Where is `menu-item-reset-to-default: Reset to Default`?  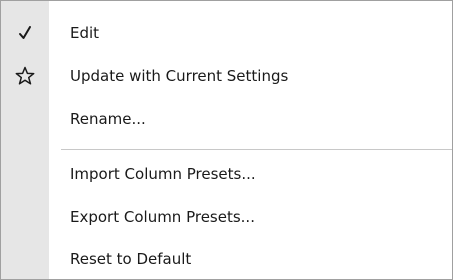
menu-item-reset-to-default: Reset to Default is located at coordinates (226, 259).